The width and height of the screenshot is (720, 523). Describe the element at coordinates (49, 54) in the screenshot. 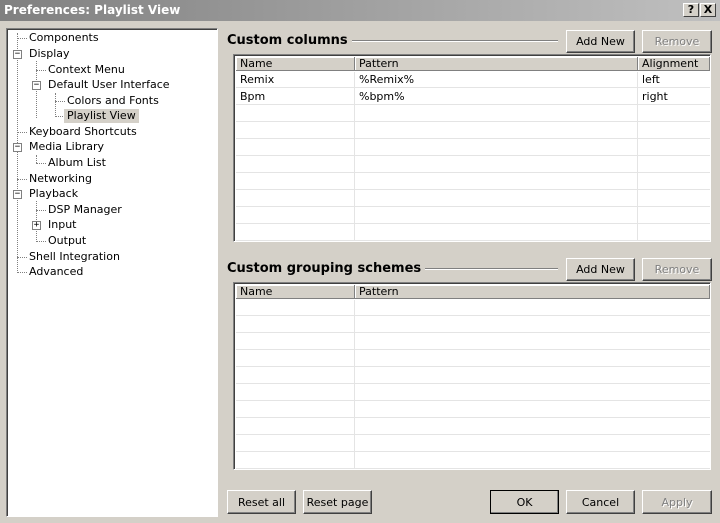

I see `tree-item-display: Display` at that location.